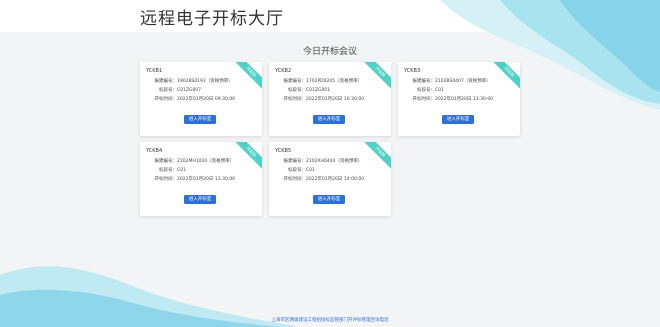  I want to click on registration-value: 1702PD0205（资格预审）, so click(334, 81).